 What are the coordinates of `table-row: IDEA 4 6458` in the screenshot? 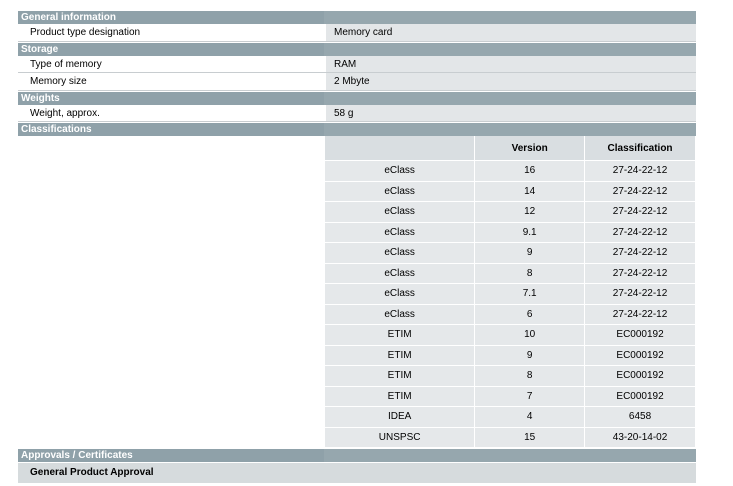 It's located at (510, 417).